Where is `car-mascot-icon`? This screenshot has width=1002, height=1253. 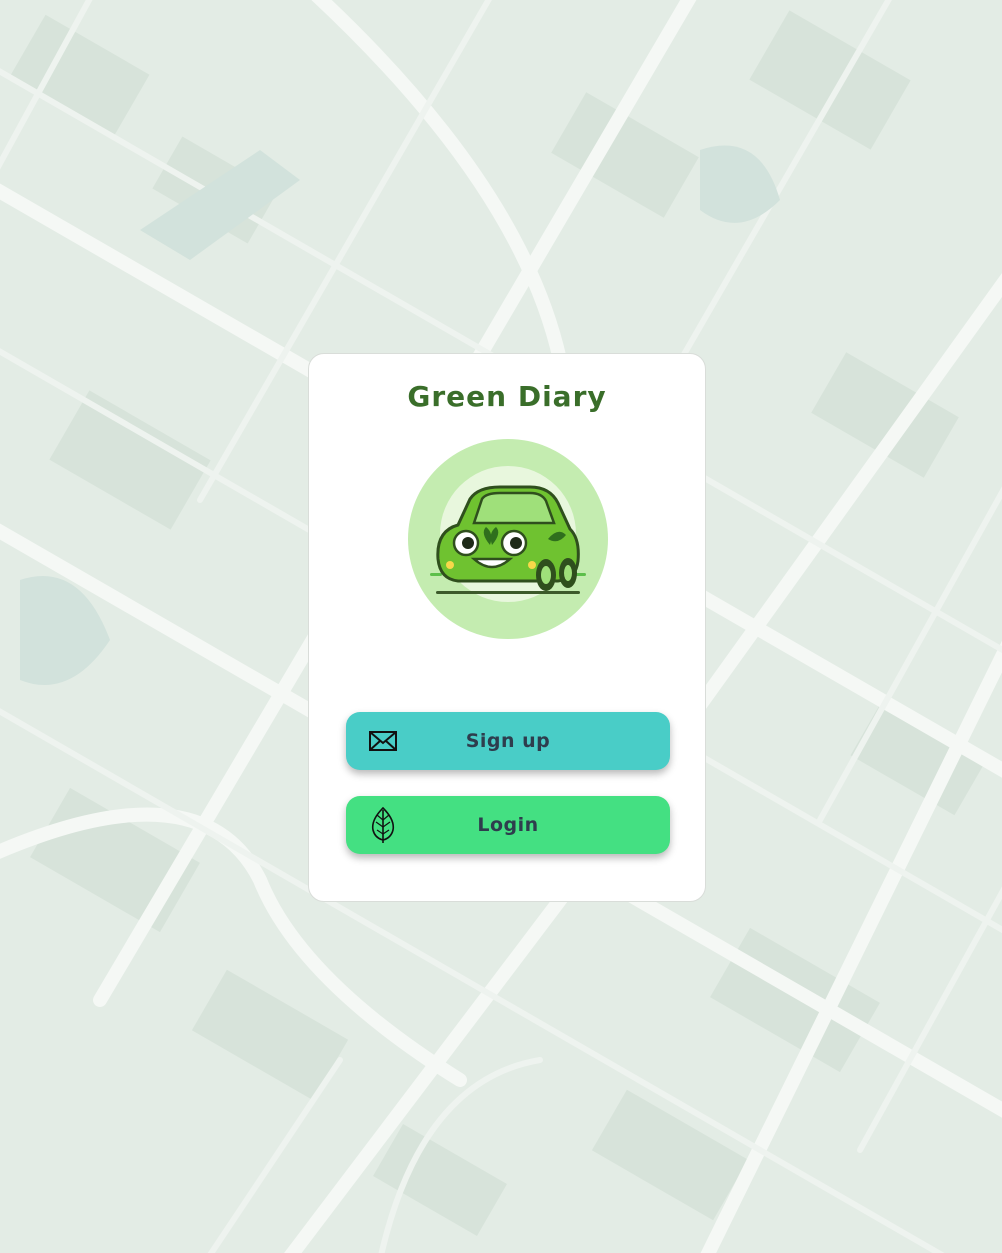 car-mascot-icon is located at coordinates (508, 539).